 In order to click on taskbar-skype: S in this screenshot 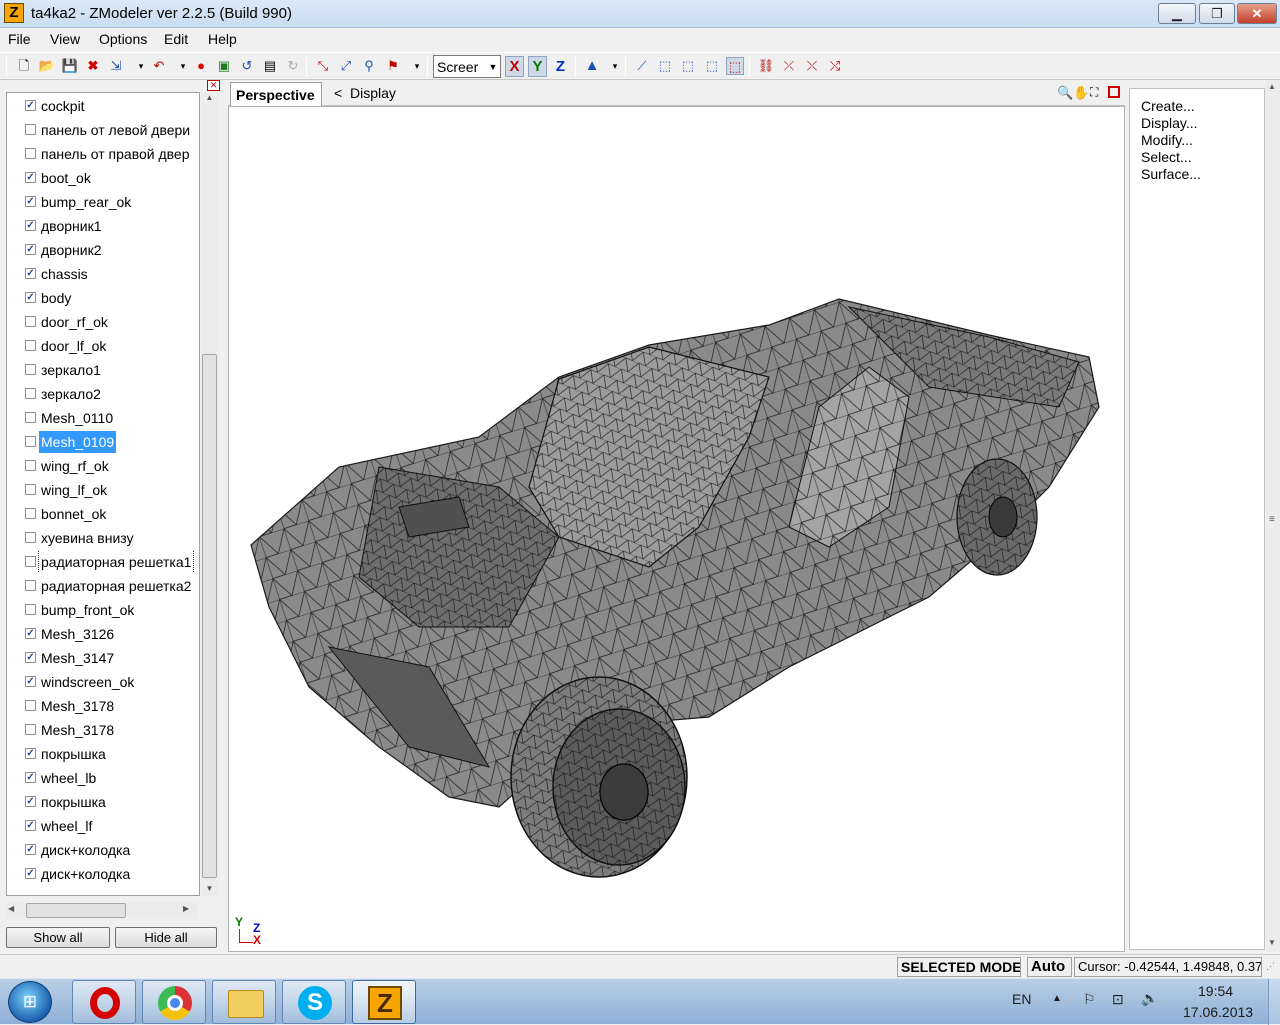, I will do `click(314, 1002)`.